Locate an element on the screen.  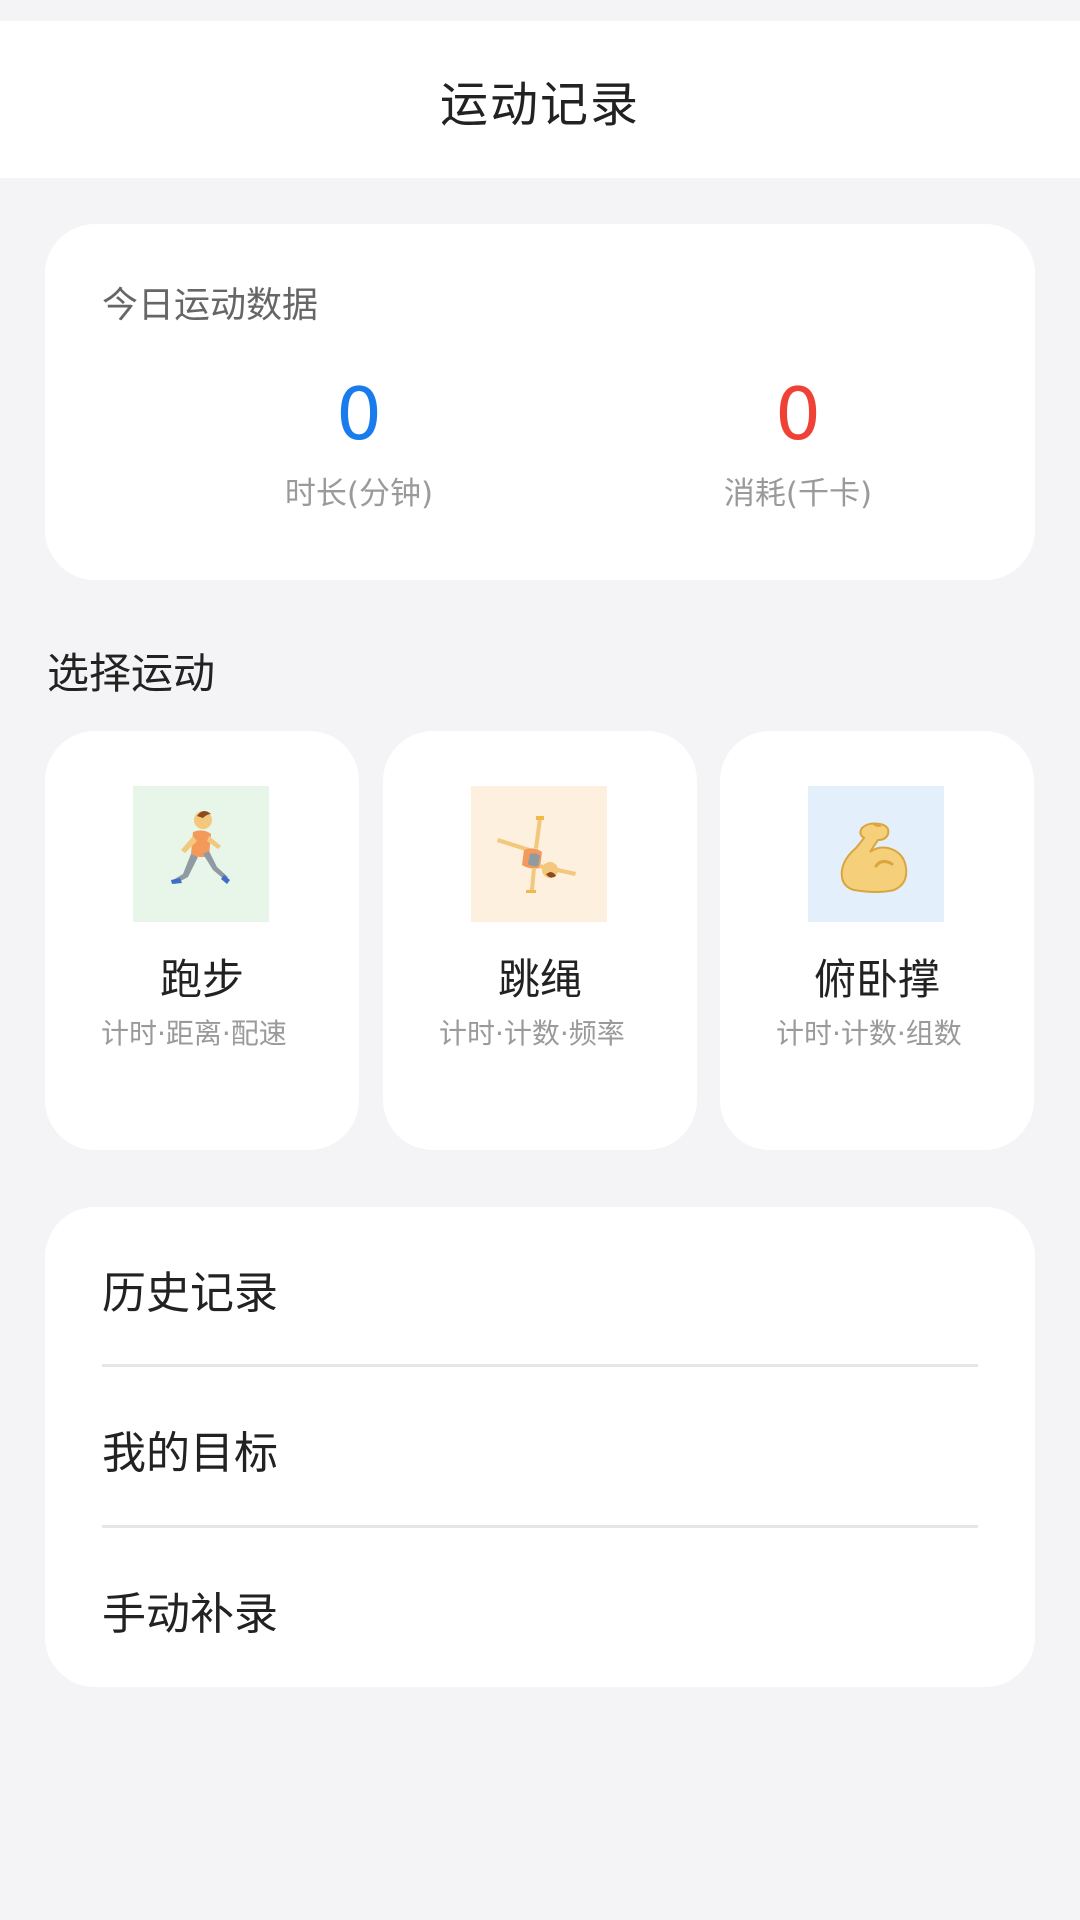
duration-stat: 0 时长(分钟) is located at coordinates (359, 443).